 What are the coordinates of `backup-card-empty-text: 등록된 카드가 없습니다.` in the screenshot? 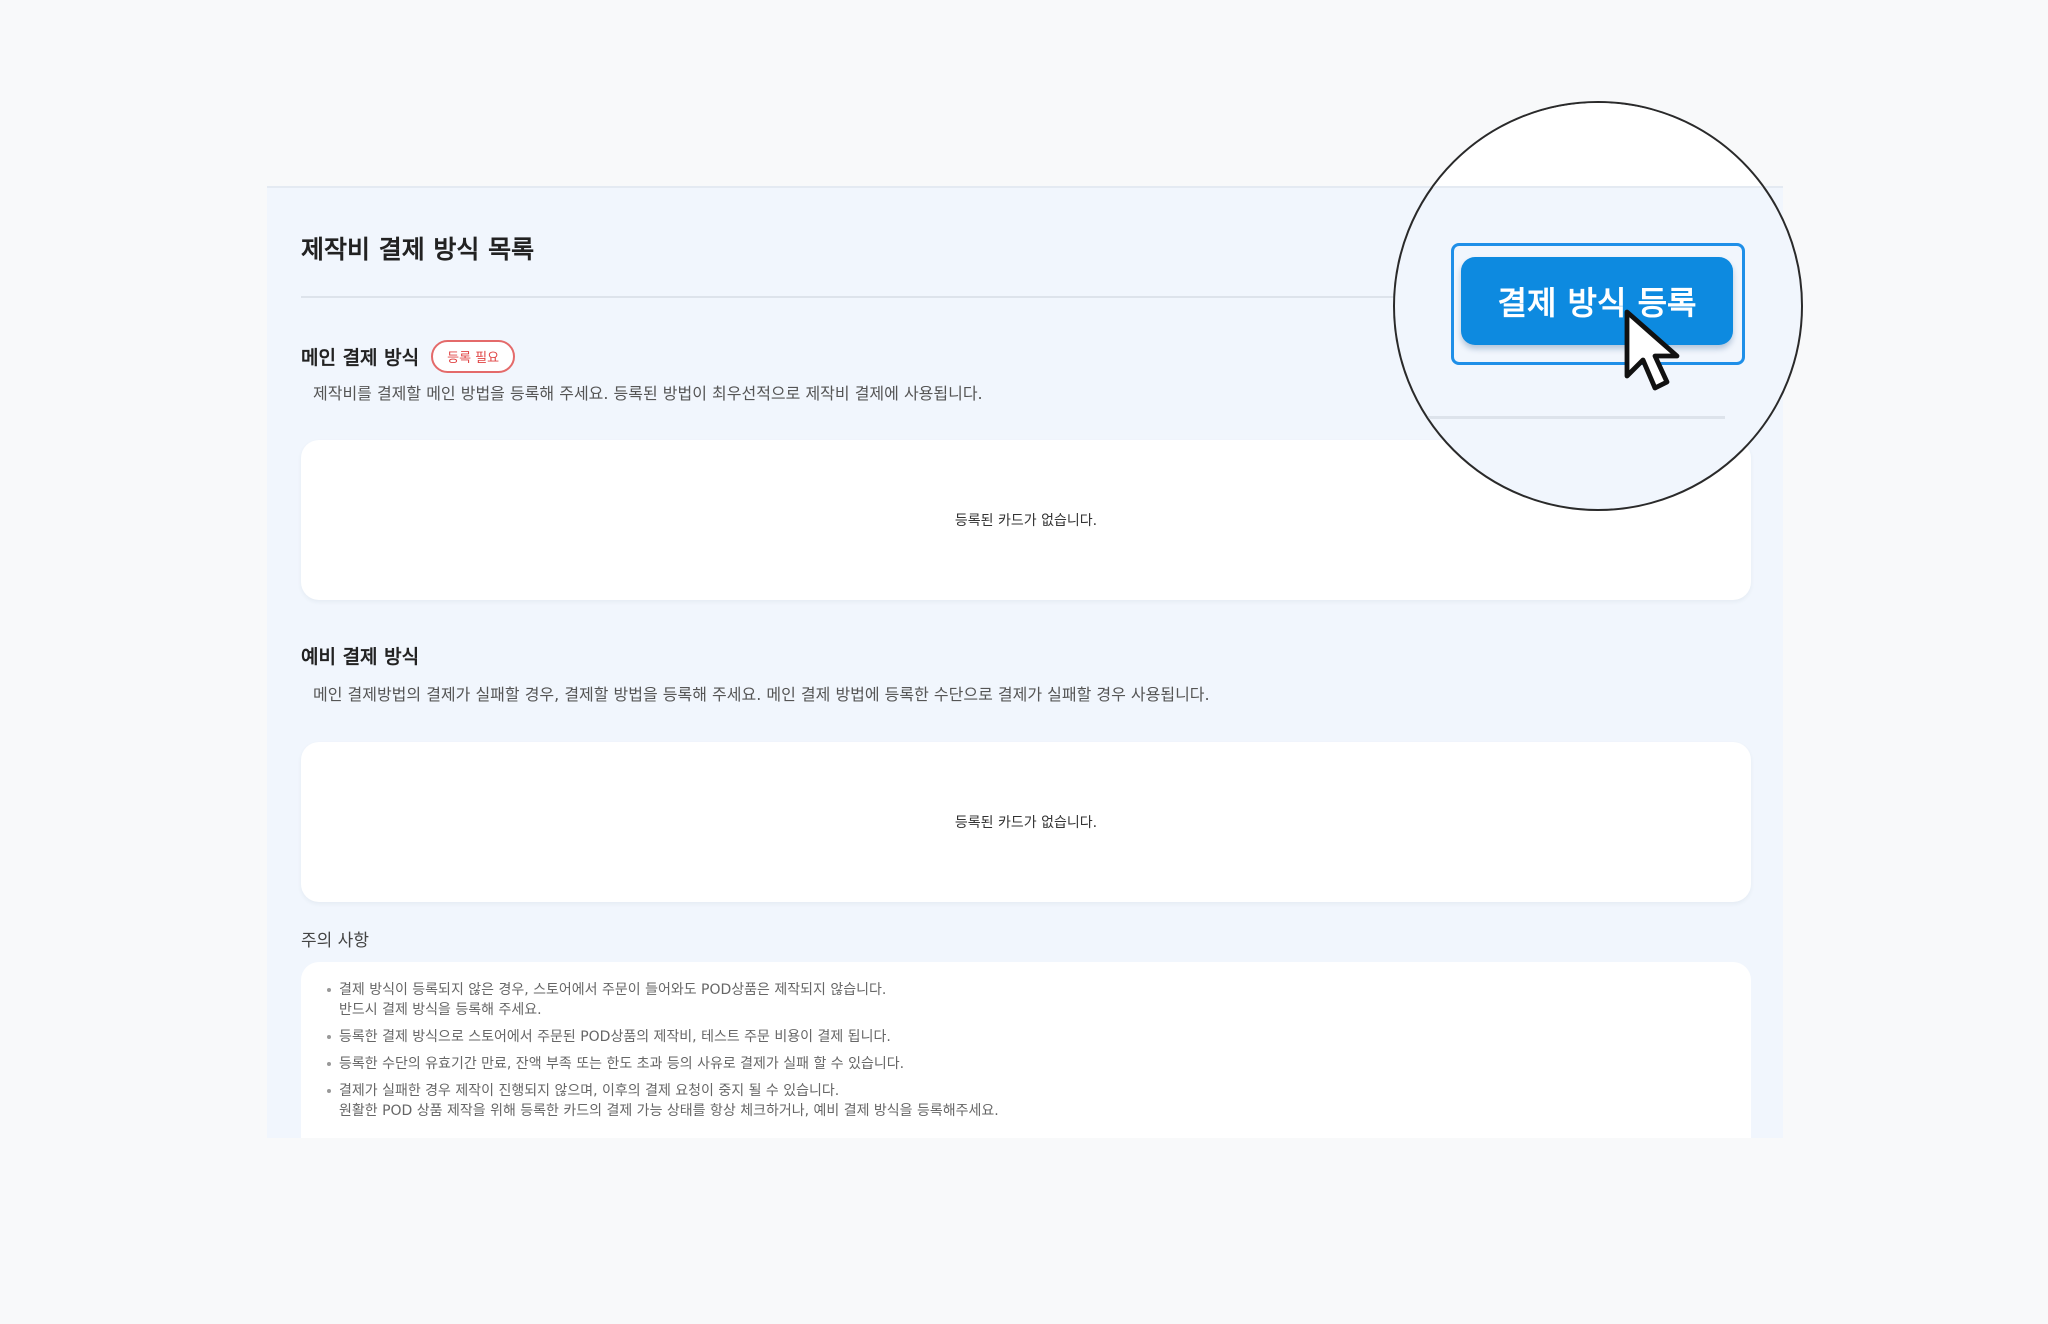 It's located at (1026, 823).